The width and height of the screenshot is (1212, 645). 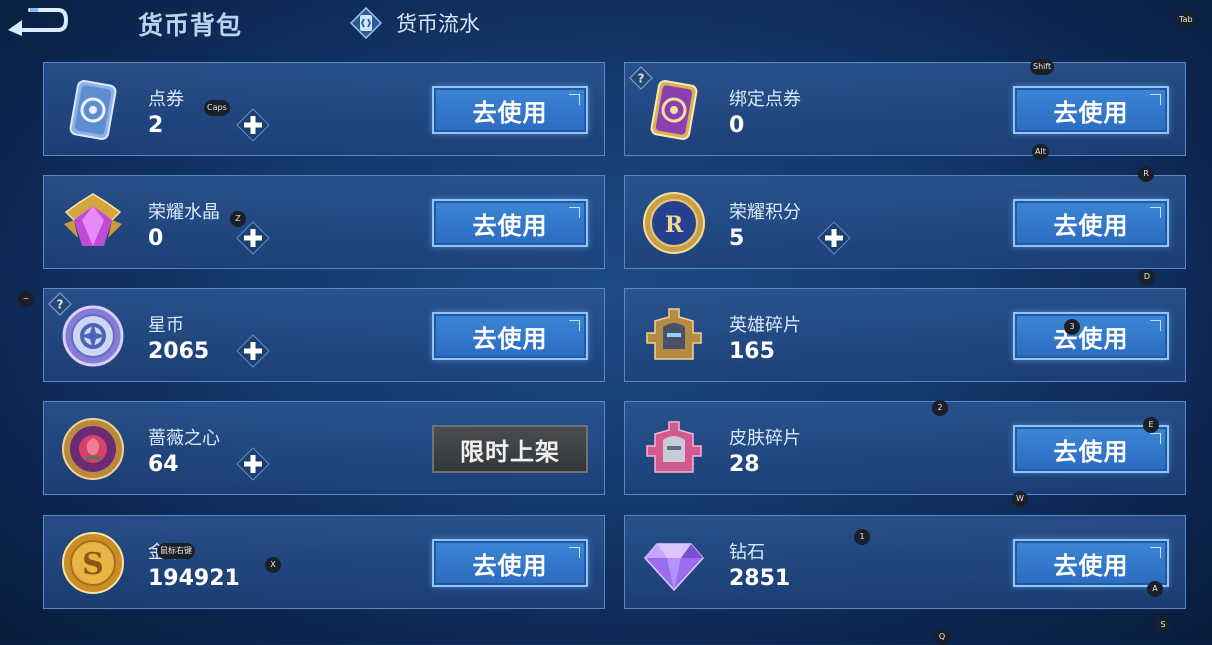 What do you see at coordinates (510, 110) in the screenshot?
I see `use-voucher-button: 去使用` at bounding box center [510, 110].